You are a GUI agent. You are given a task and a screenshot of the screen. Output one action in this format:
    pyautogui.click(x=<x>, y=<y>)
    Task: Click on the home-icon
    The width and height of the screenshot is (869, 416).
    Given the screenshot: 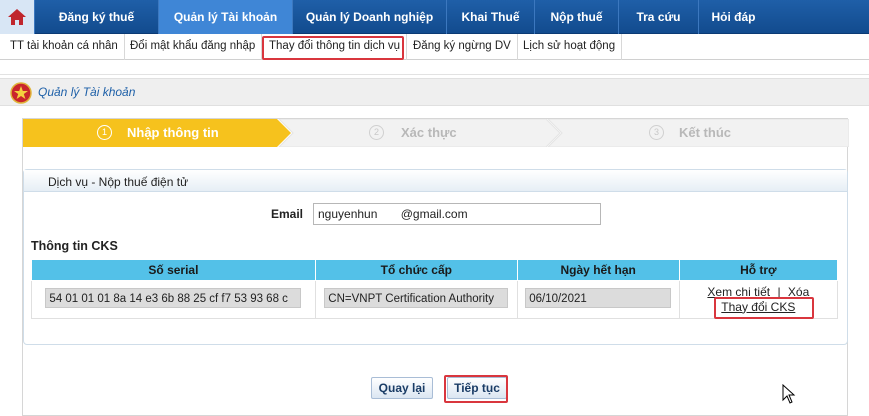 What is the action you would take?
    pyautogui.click(x=17, y=17)
    